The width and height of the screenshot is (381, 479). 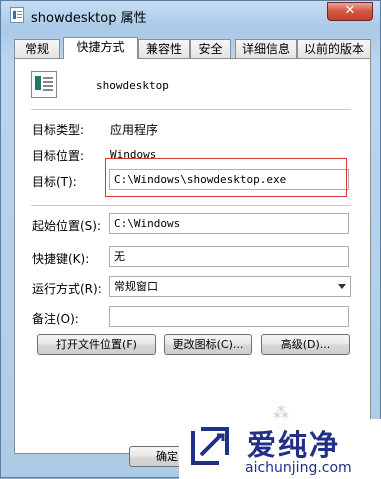 What do you see at coordinates (350, 11) in the screenshot?
I see `close-button: ✕` at bounding box center [350, 11].